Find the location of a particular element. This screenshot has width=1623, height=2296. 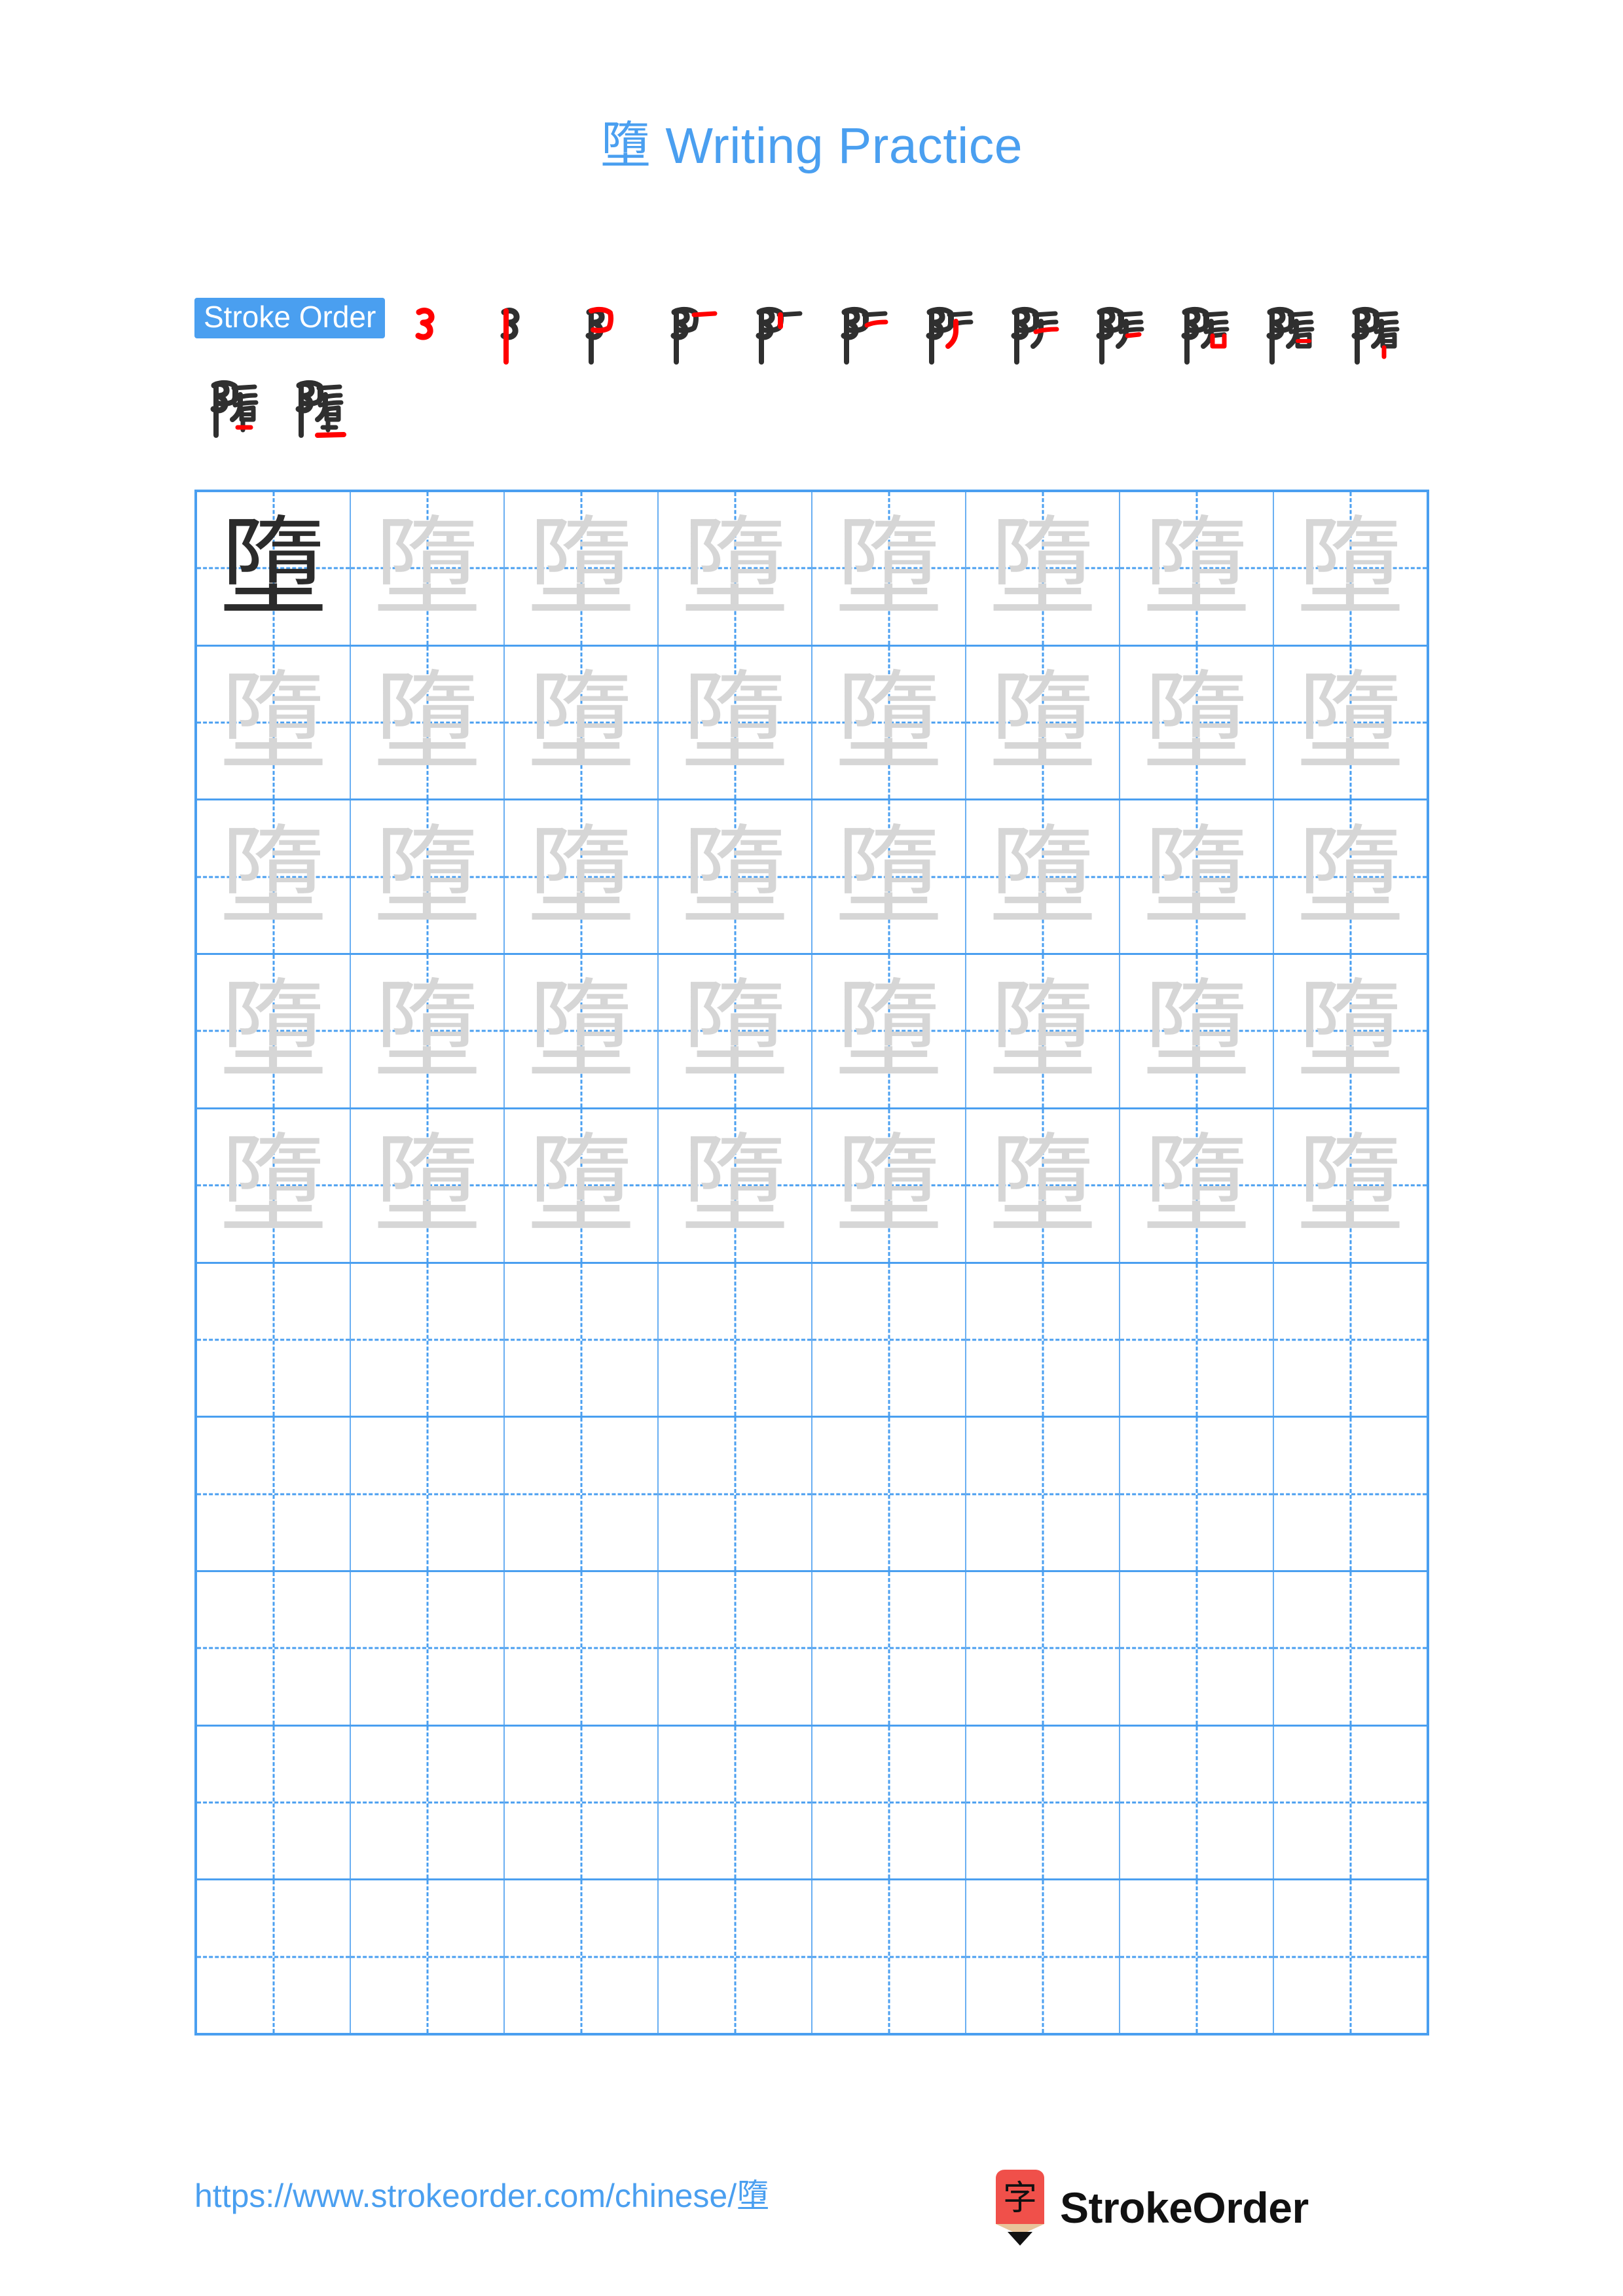

source-url: https://www.strokeorder.com/chinese/墮 is located at coordinates (481, 2196).